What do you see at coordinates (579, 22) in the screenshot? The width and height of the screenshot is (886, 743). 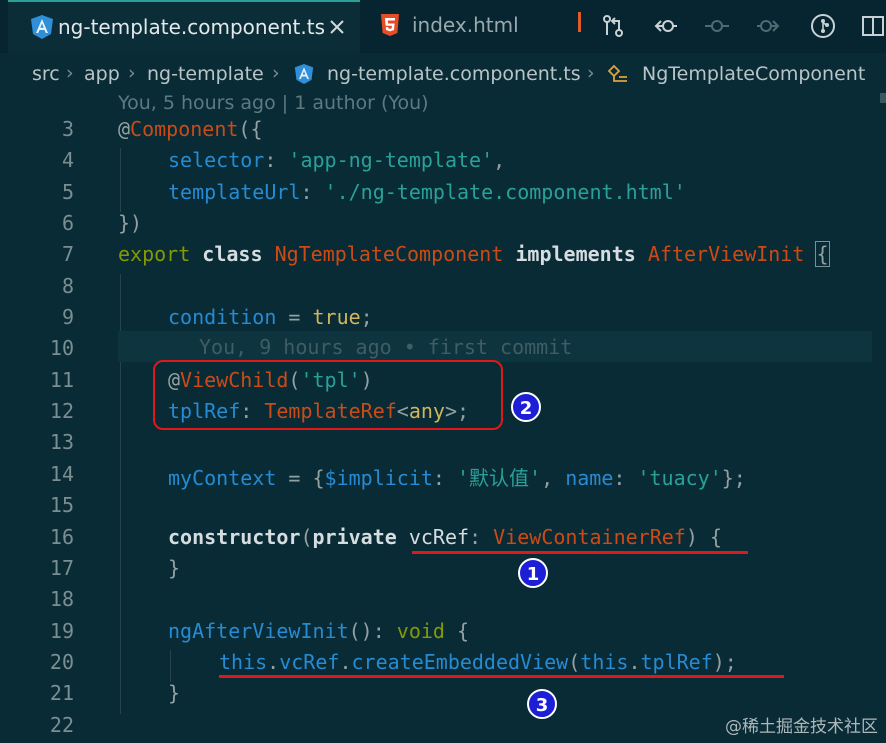 I see `dirty-indicator` at bounding box center [579, 22].